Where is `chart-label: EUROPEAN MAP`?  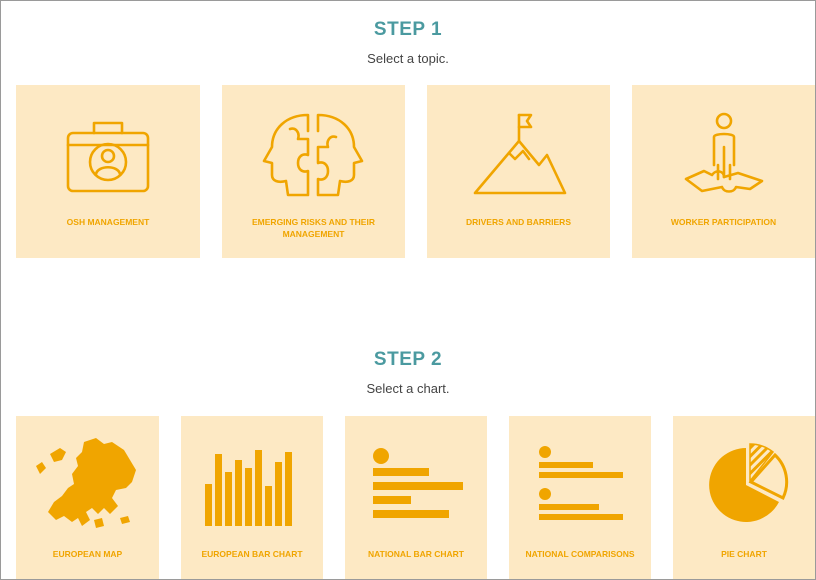 chart-label: EUROPEAN MAP is located at coordinates (87, 554).